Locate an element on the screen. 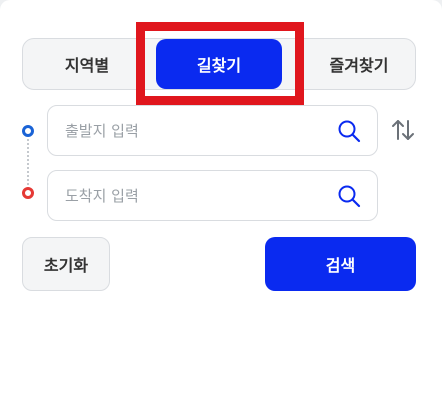 The height and width of the screenshot is (402, 442). route-connector is located at coordinates (28, 162).